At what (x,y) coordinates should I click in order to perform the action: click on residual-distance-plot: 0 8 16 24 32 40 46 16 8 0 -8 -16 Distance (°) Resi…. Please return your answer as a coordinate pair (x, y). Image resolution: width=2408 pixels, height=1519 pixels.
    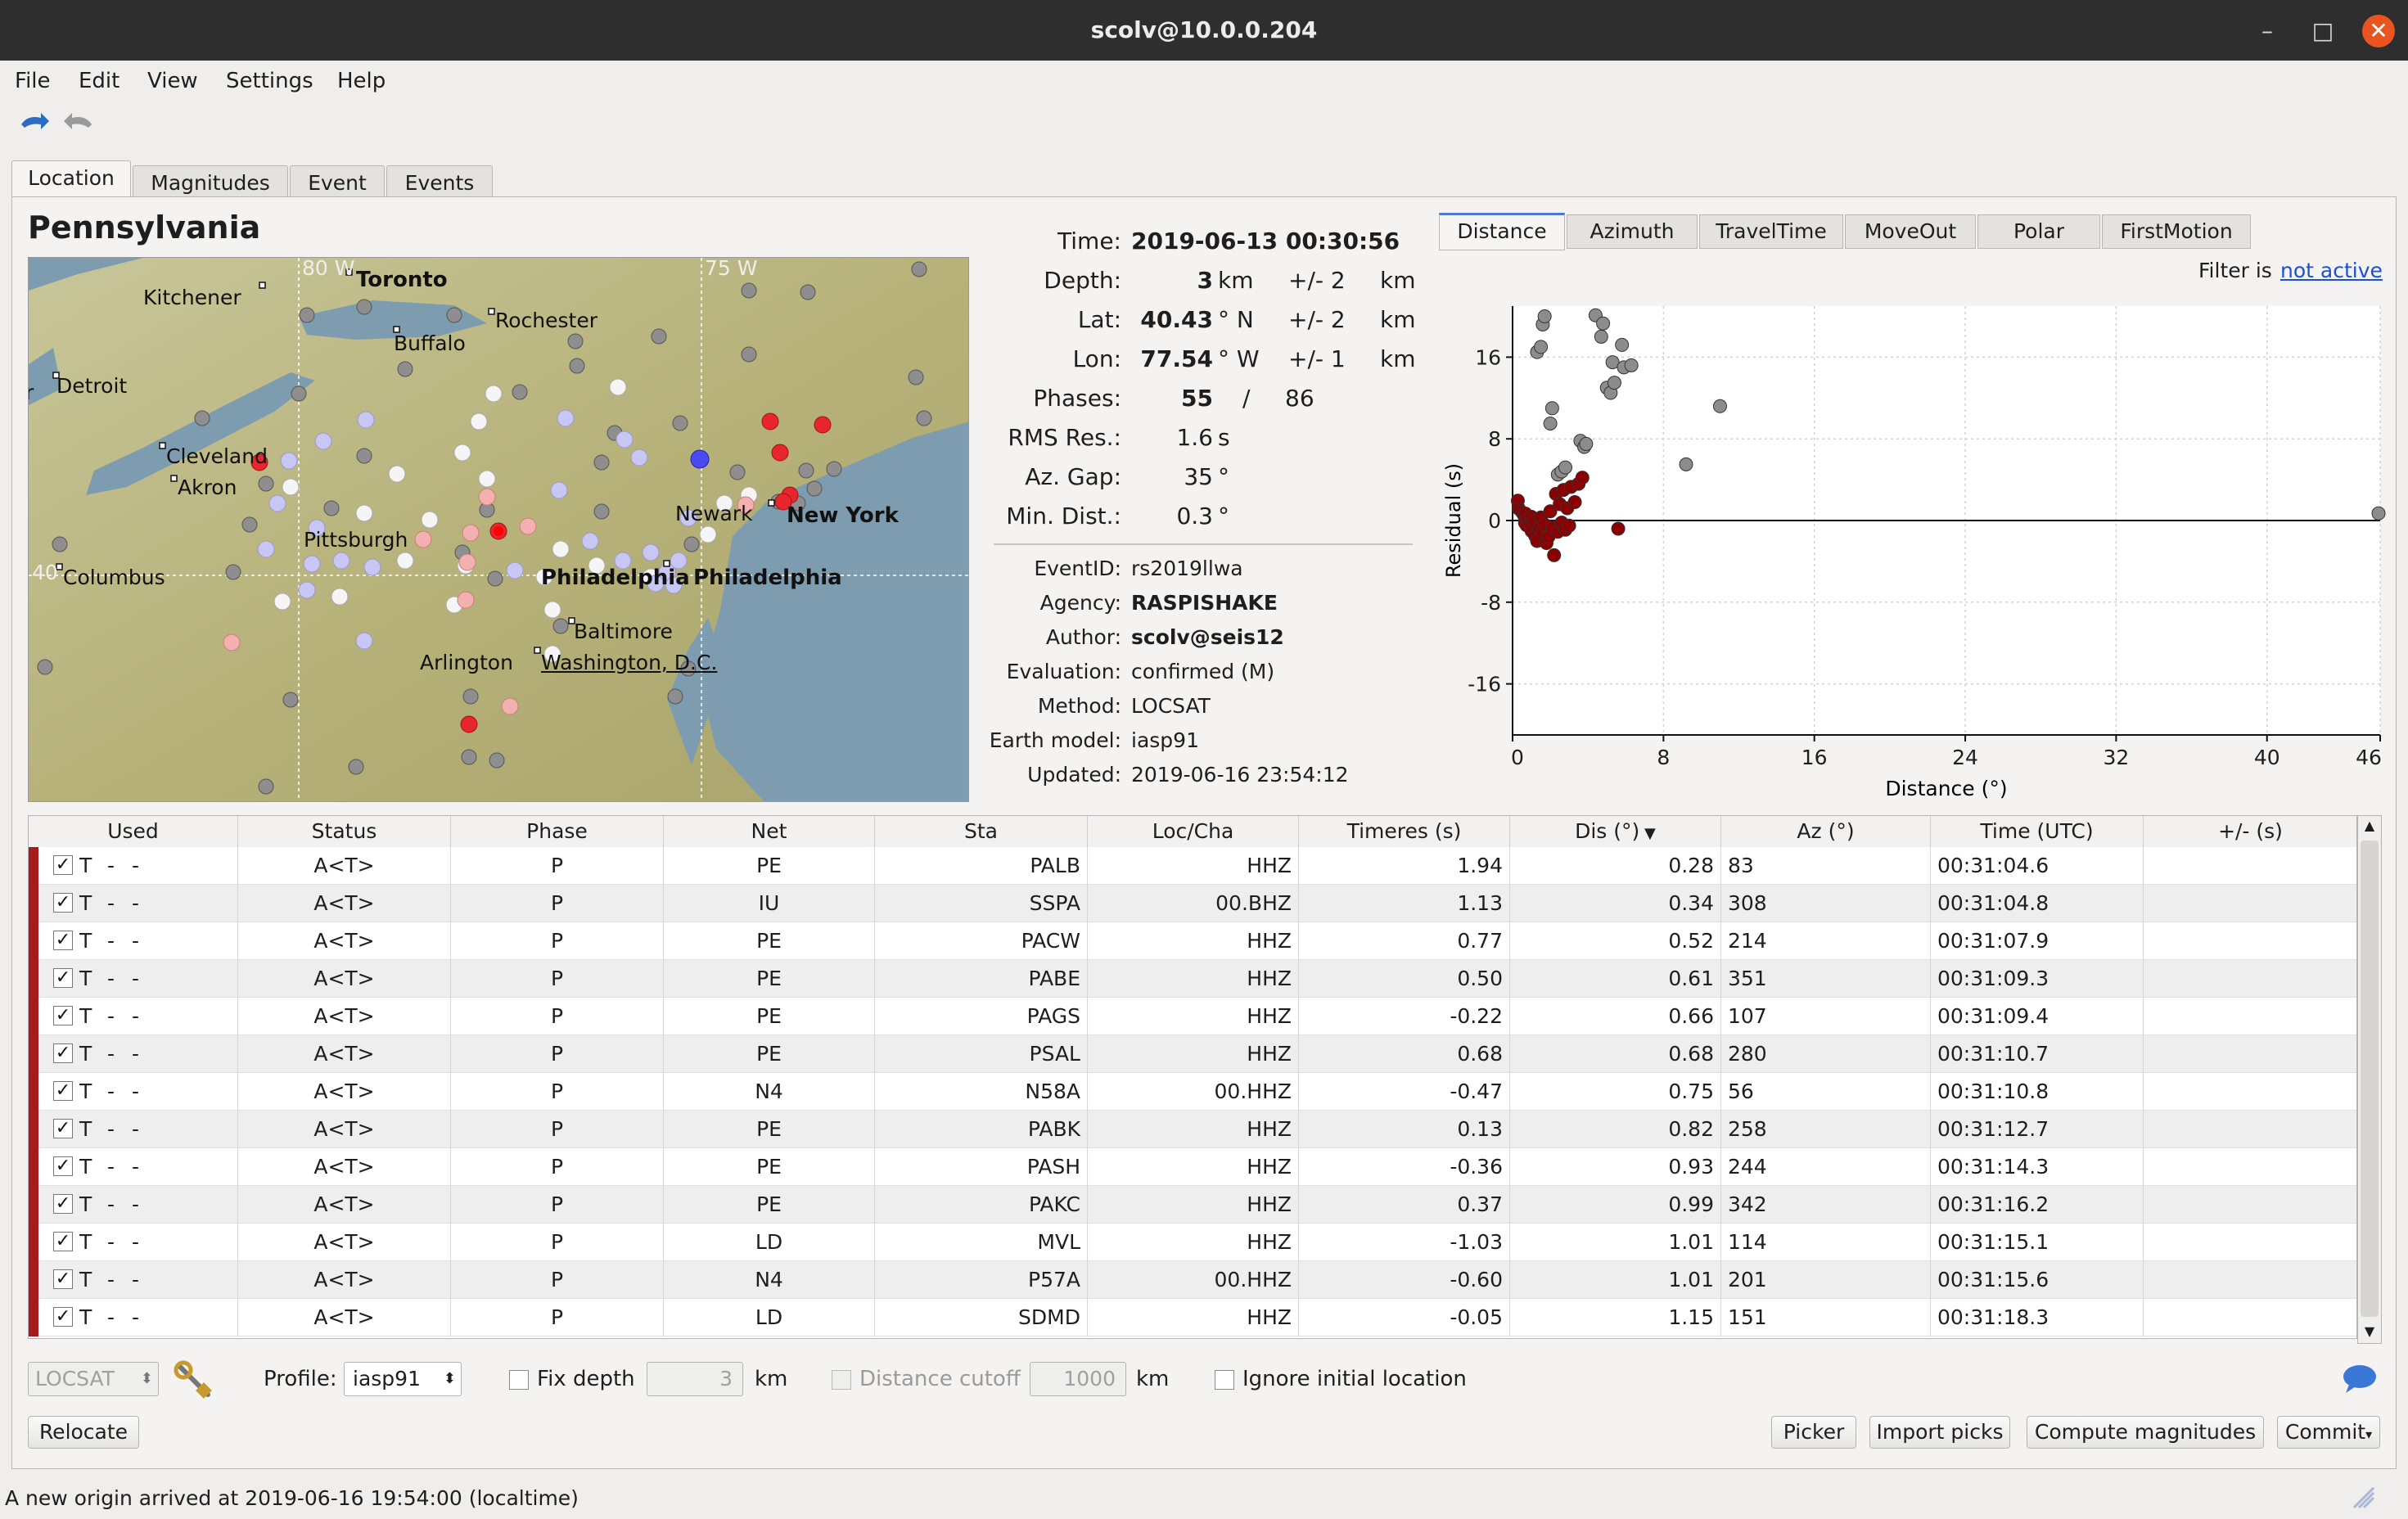
    Looking at the image, I should click on (1912, 548).